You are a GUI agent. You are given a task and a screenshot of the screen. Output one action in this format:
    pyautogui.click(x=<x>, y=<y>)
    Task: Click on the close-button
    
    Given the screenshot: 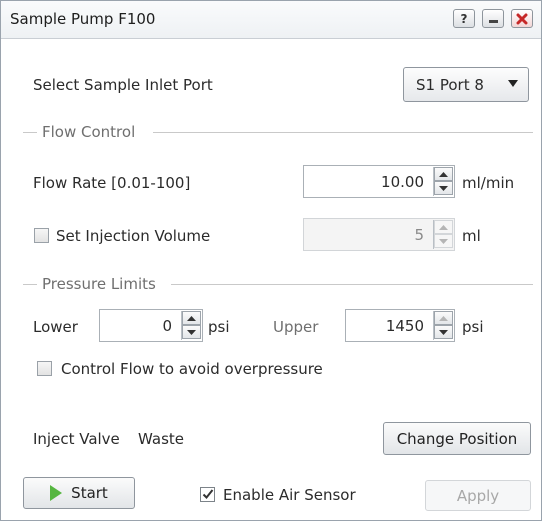 What is the action you would take?
    pyautogui.click(x=522, y=18)
    